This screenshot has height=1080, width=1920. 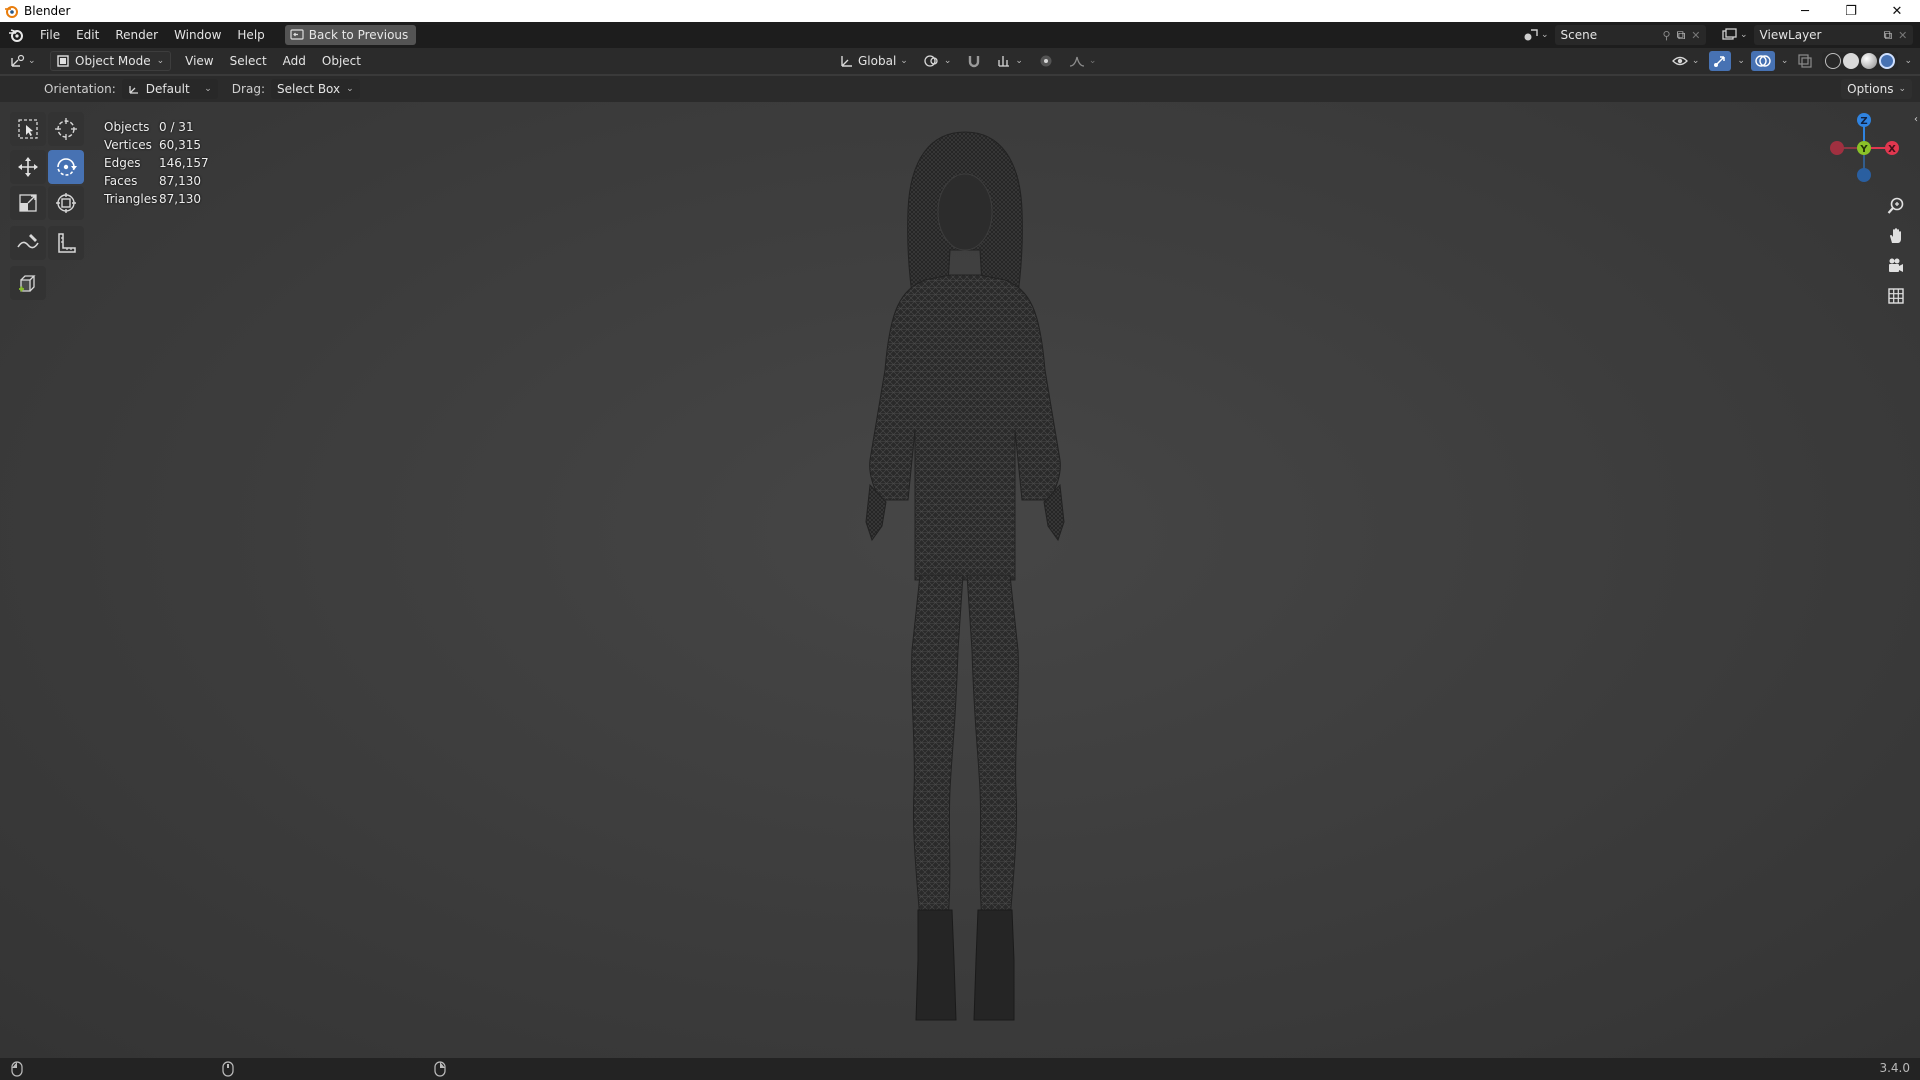 What do you see at coordinates (1902, 35) in the screenshot?
I see `remove-view-layer-icon: ✕` at bounding box center [1902, 35].